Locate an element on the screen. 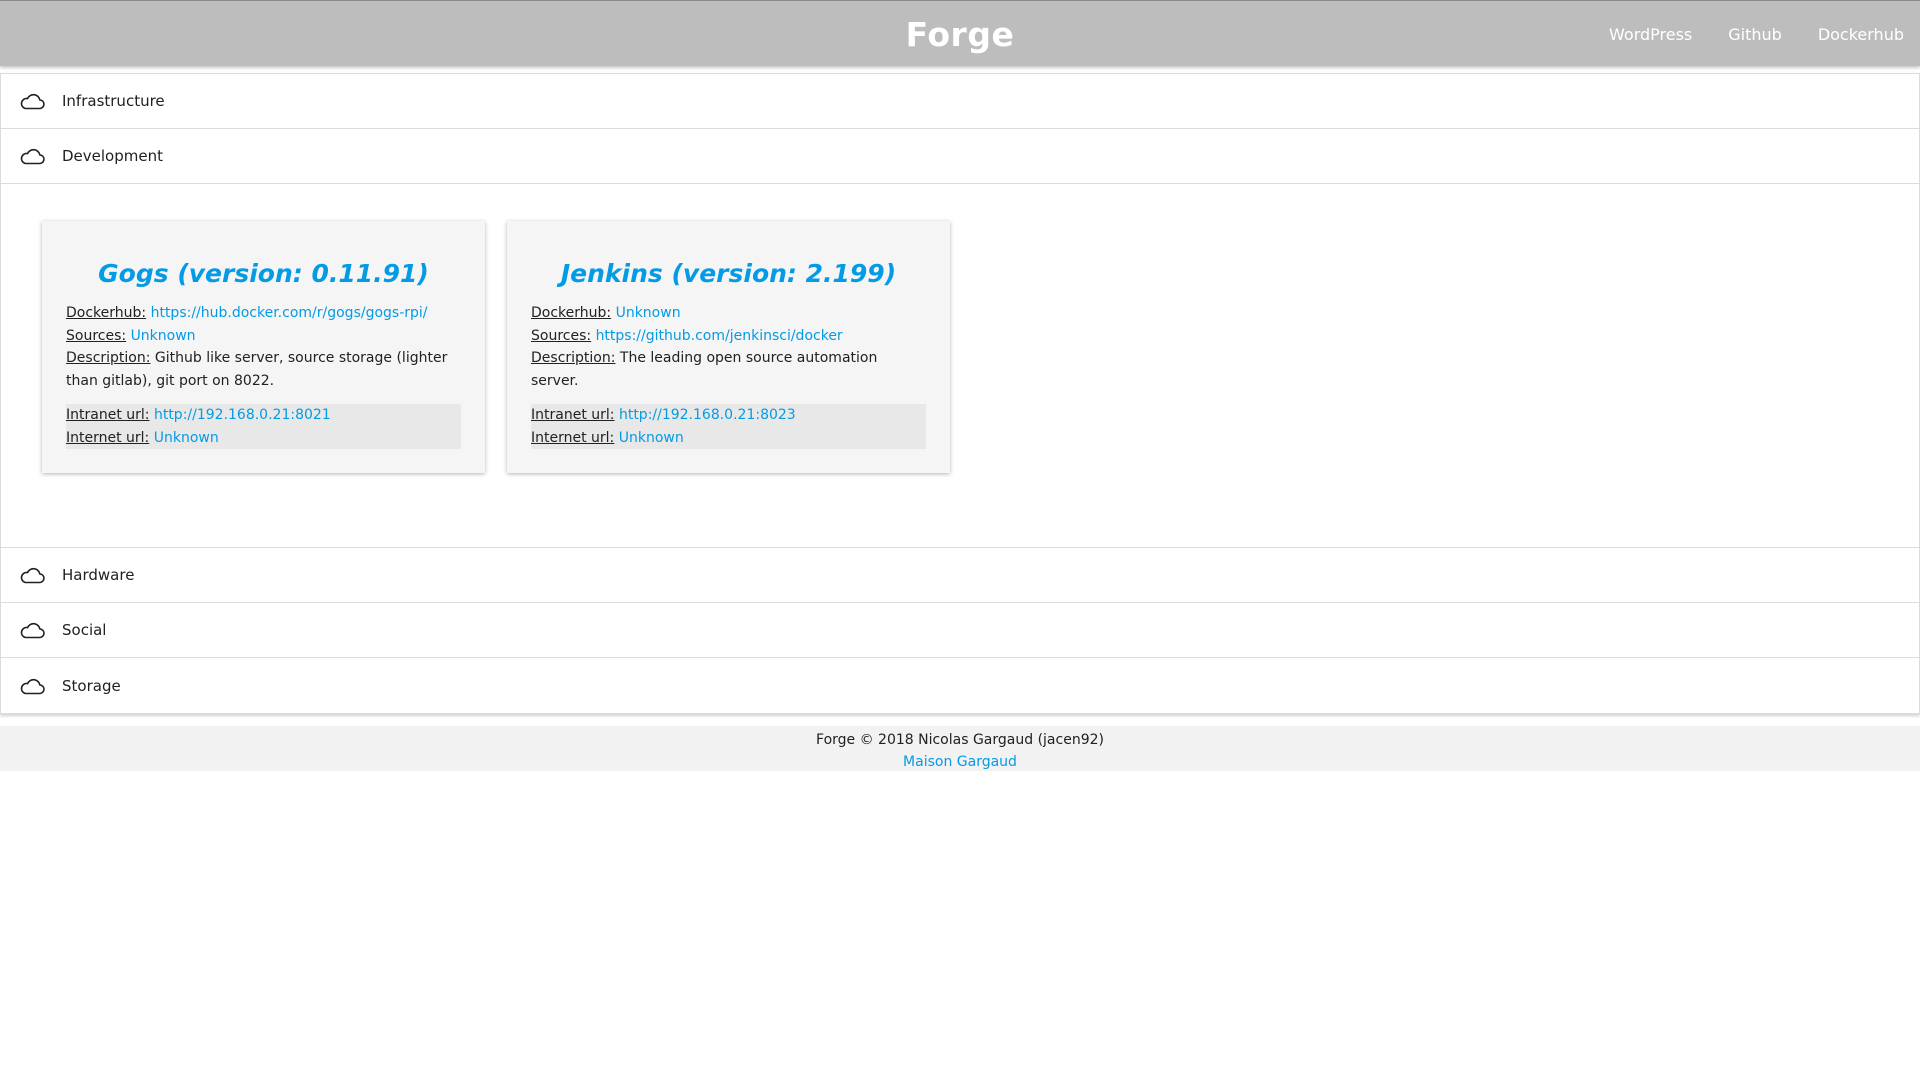 Image resolution: width=1920 pixels, height=1080 pixels. section-header-hardware: Hardware is located at coordinates (960, 575).